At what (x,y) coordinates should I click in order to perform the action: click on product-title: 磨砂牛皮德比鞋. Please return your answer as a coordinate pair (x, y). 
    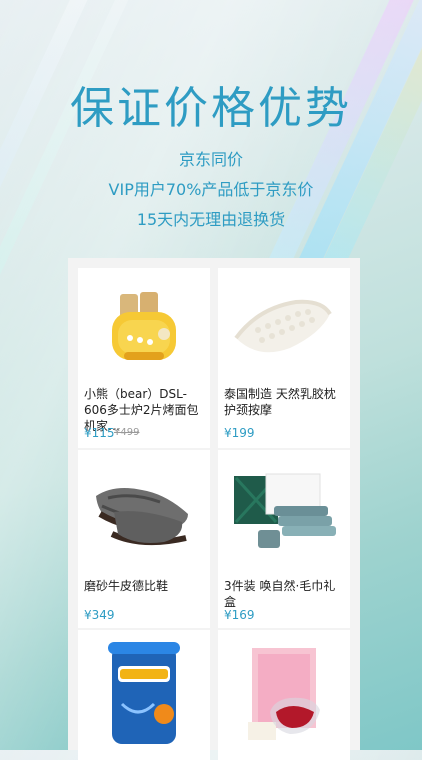
    Looking at the image, I should click on (126, 586).